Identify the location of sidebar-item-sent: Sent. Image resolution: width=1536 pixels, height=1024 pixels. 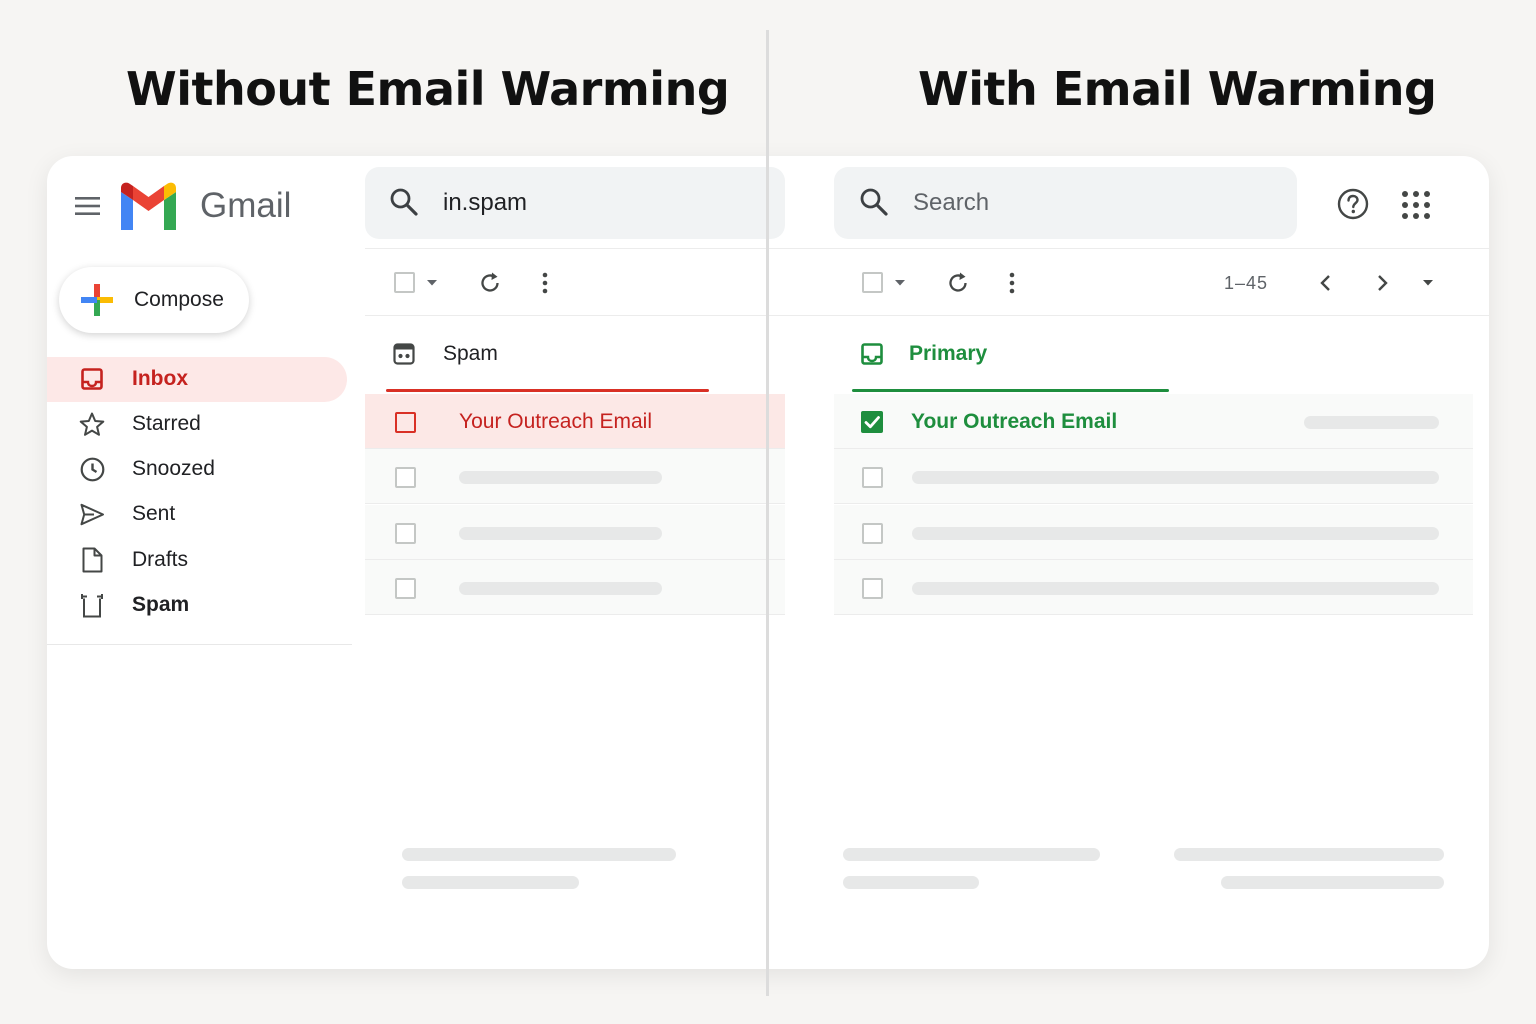
(197, 514).